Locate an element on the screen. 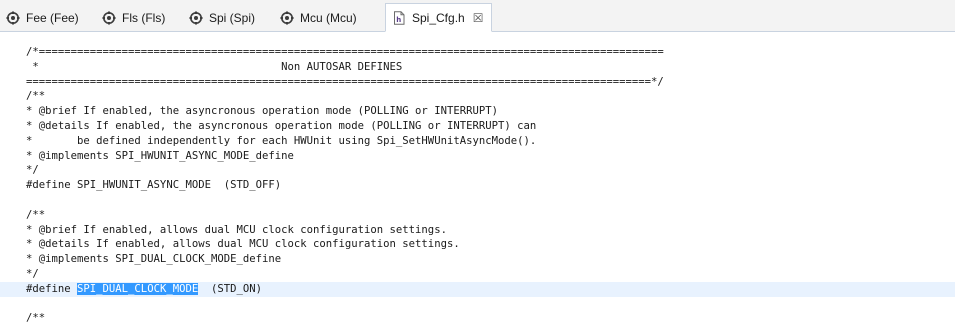 This screenshot has width=955, height=327. tab-mcu: Mcu (Mcu) is located at coordinates (318, 17).